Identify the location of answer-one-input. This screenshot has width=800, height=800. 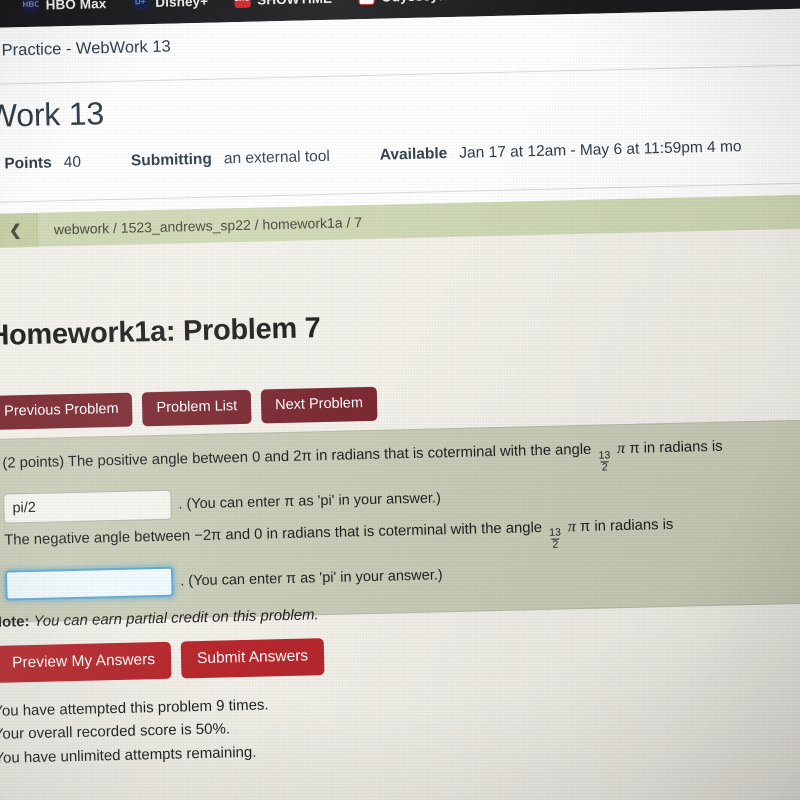
(87, 506).